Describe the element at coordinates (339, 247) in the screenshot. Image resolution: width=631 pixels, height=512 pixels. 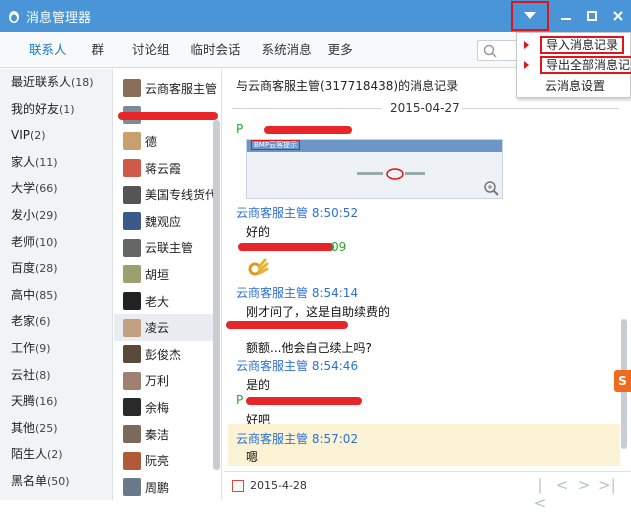
I see `message-sender: 09` at that location.